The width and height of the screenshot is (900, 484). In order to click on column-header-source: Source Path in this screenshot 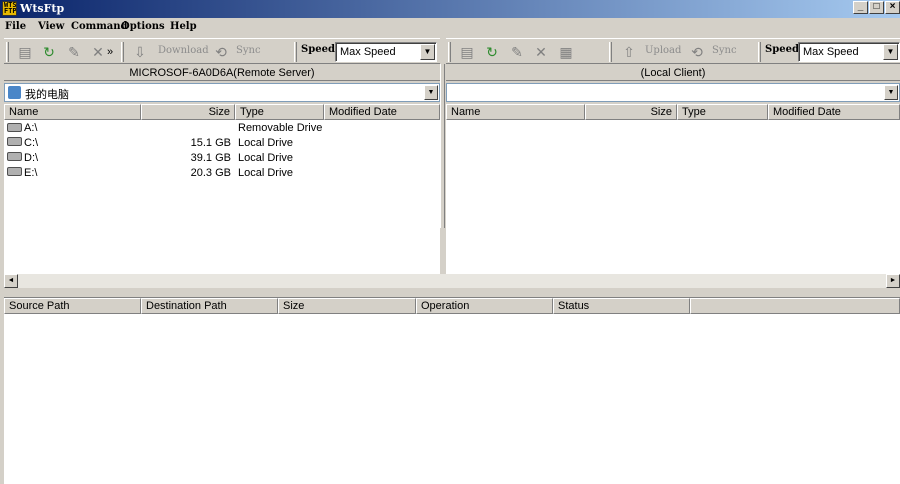, I will do `click(72, 306)`.